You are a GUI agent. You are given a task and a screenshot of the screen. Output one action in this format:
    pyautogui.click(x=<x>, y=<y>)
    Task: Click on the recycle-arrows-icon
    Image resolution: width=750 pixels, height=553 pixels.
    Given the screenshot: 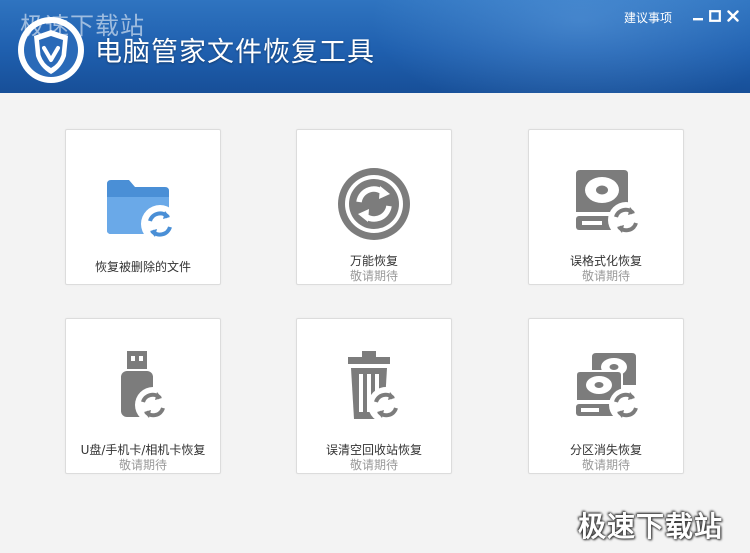 What is the action you would take?
    pyautogui.click(x=374, y=204)
    